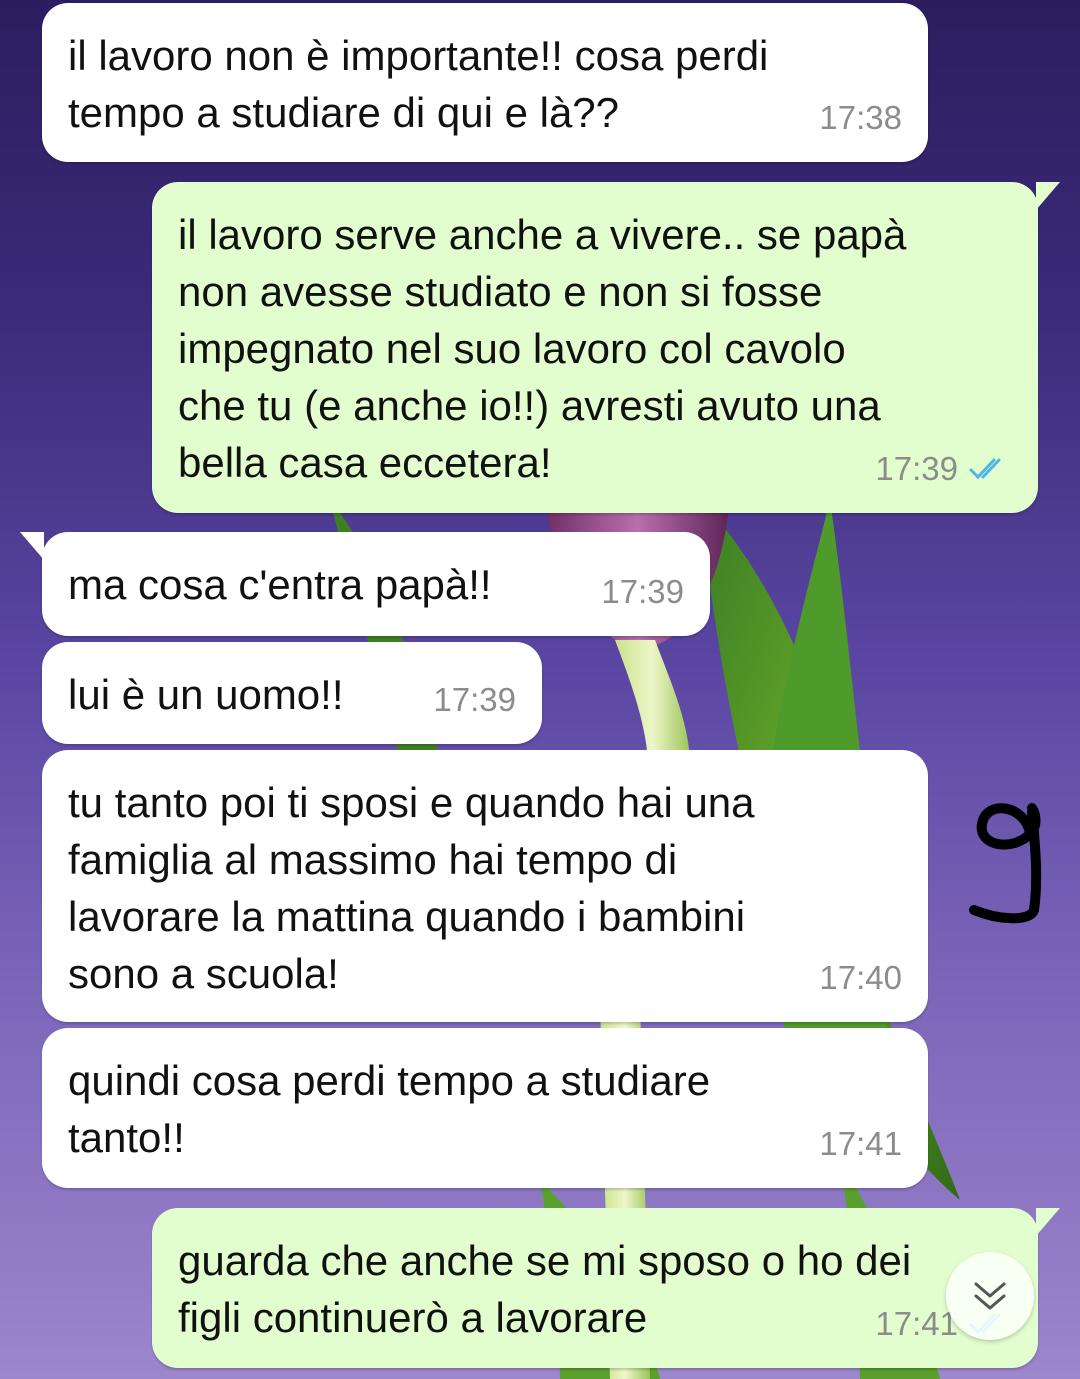  I want to click on message-text: ma cosa c'entra papà!!, so click(280, 584).